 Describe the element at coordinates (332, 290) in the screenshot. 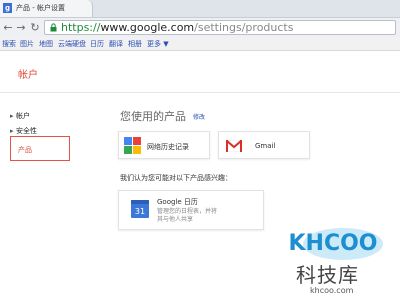

I see `watermark-url: khcoo.com` at that location.